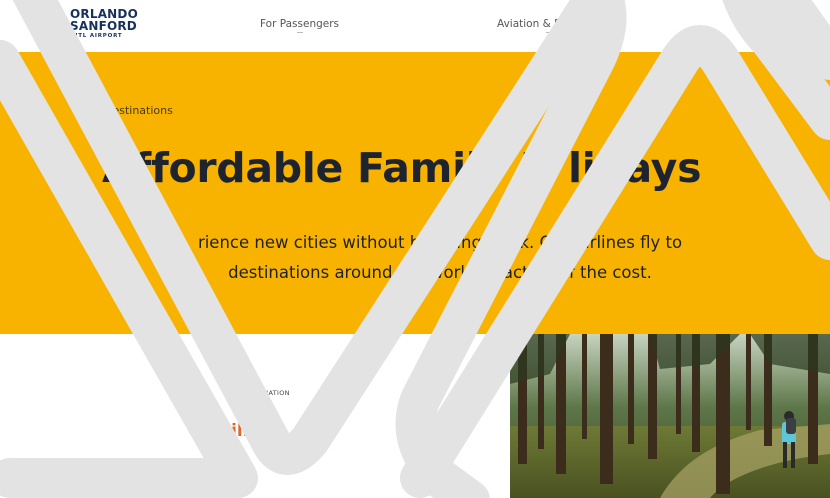 The width and height of the screenshot is (830, 498). Describe the element at coordinates (96, 36) in the screenshot. I see `logo-line-3: INTL AIRPORT` at that location.